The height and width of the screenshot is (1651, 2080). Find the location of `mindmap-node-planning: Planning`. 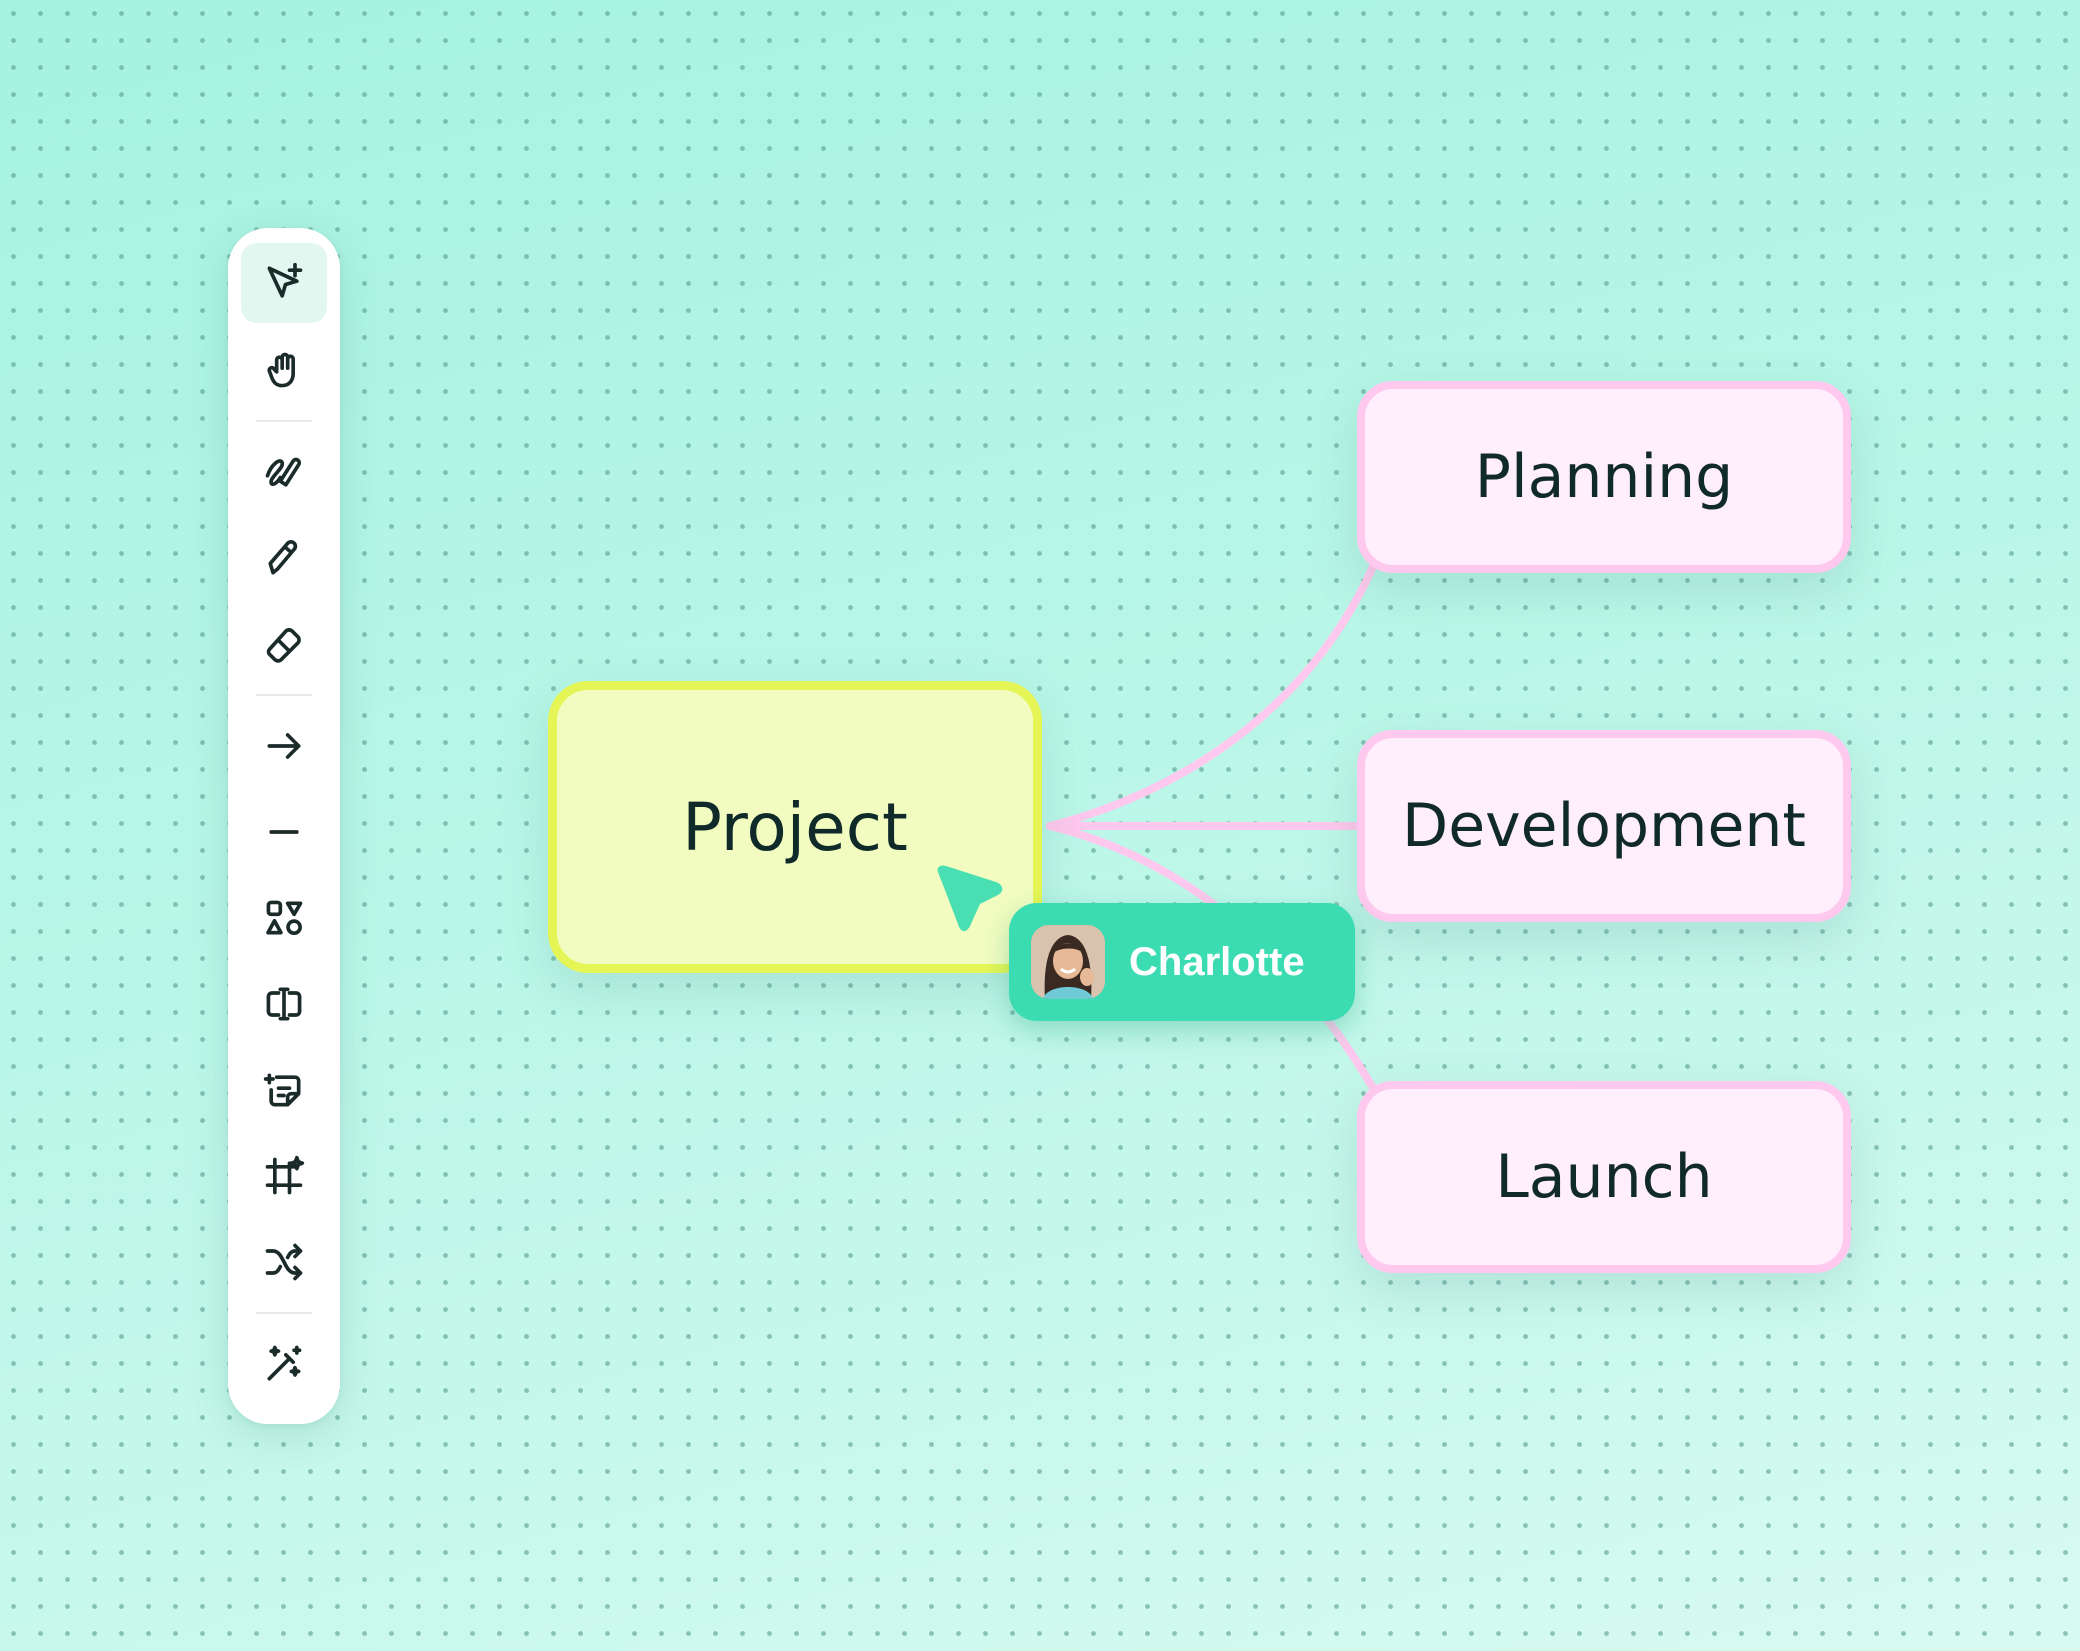

mindmap-node-planning: Planning is located at coordinates (1604, 477).